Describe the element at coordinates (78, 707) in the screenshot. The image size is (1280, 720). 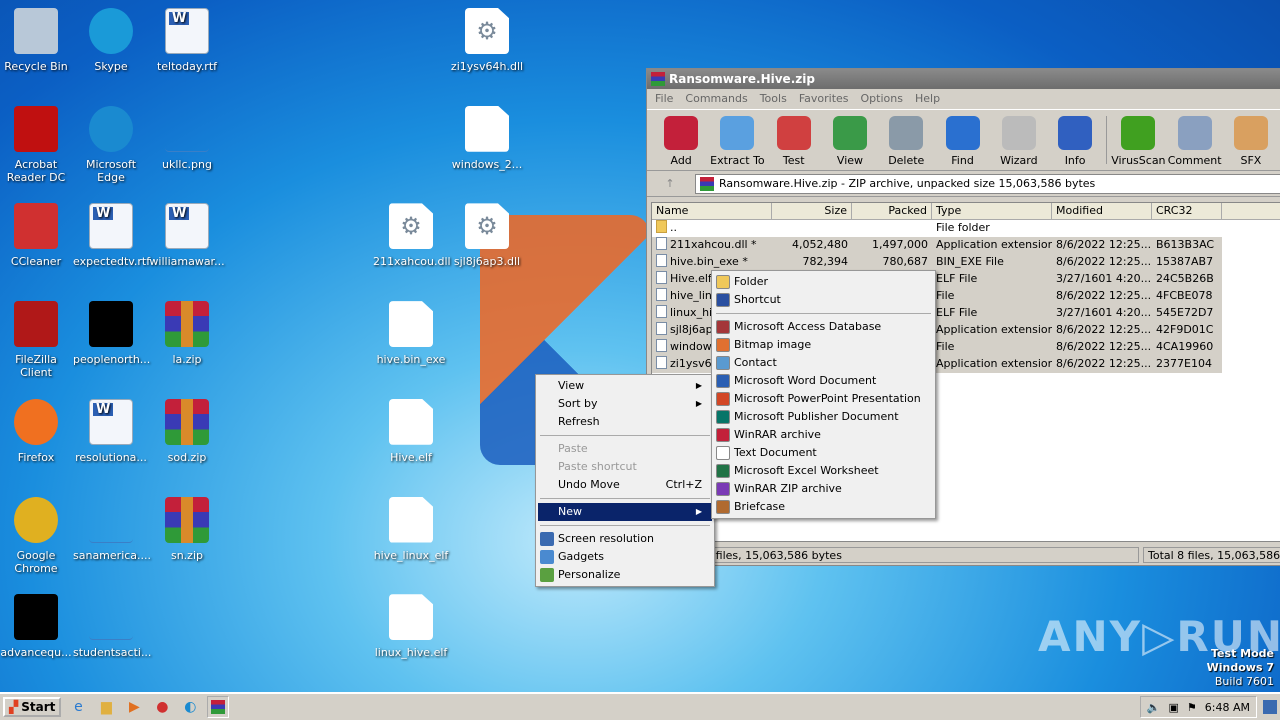
I see `ie-icon: e` at that location.